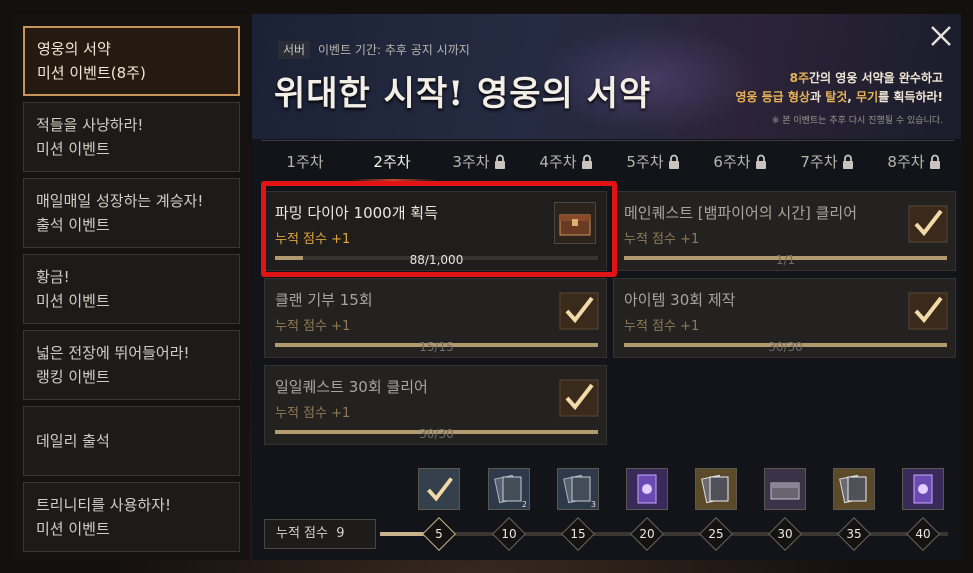 The image size is (973, 573). What do you see at coordinates (320, 534) in the screenshot?
I see `cumulative-score: 누적 점수 9` at bounding box center [320, 534].